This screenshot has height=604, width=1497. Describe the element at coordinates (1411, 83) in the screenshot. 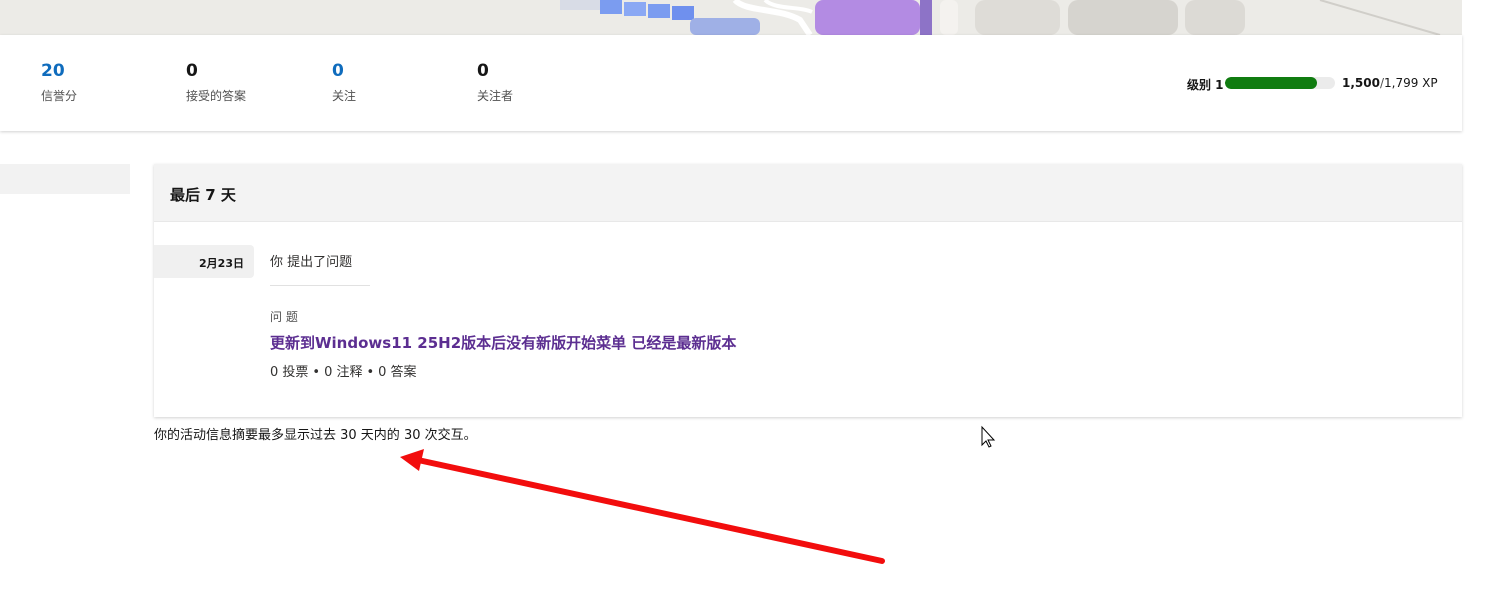

I see `xp-max: 1,799 XP` at that location.